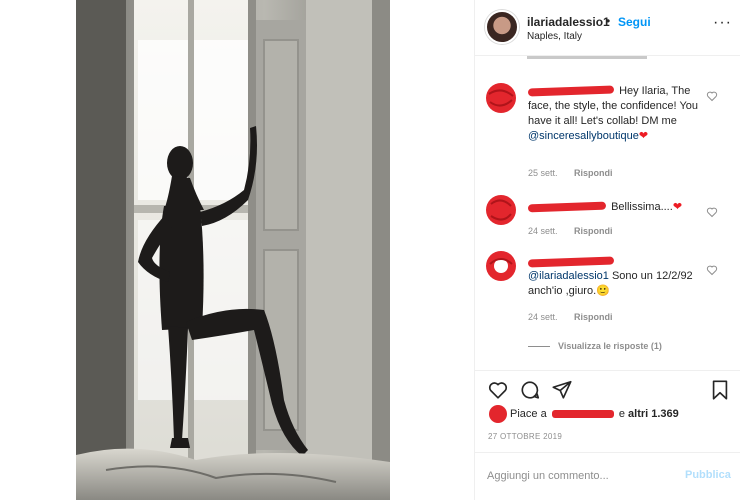  I want to click on comment-text: Bellissima....❤, so click(617, 207).